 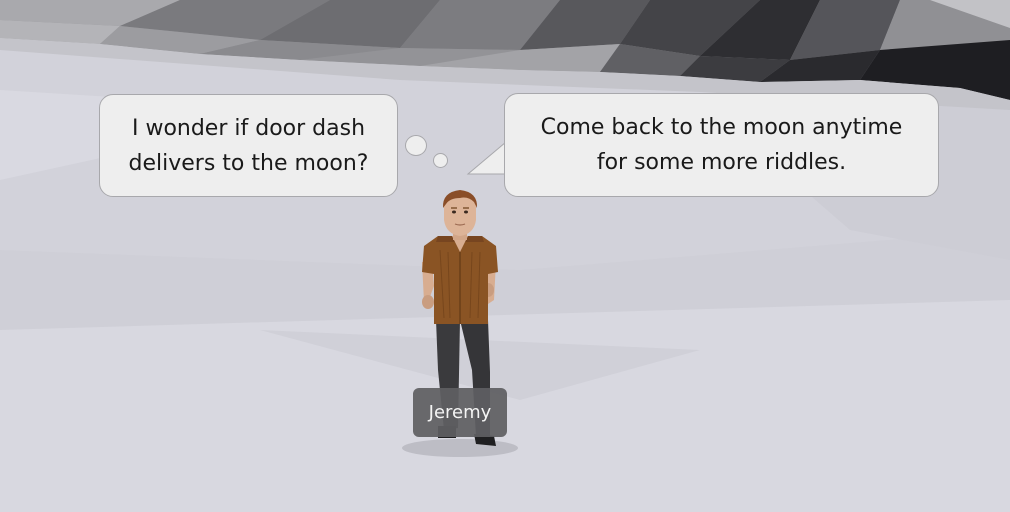 What do you see at coordinates (721, 127) in the screenshot?
I see `speech-bubble-line: Come back to the moon anytime` at bounding box center [721, 127].